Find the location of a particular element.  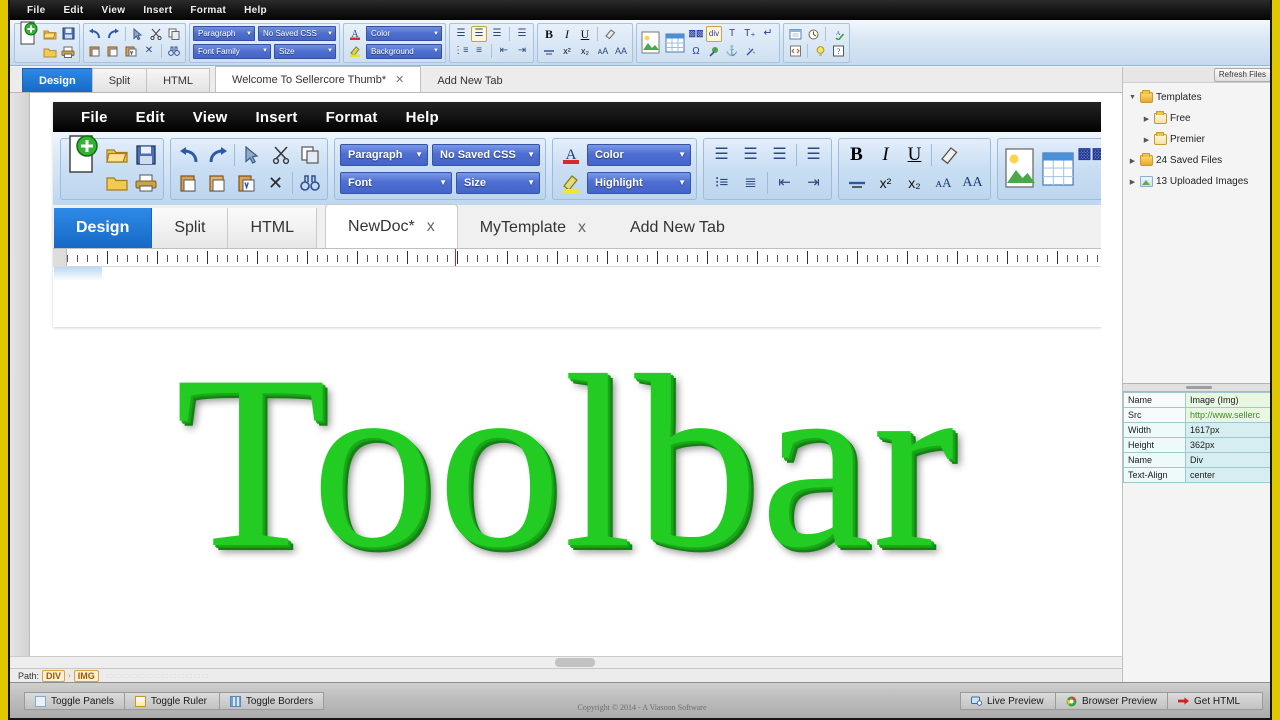

scissors-icon is located at coordinates (156, 34).